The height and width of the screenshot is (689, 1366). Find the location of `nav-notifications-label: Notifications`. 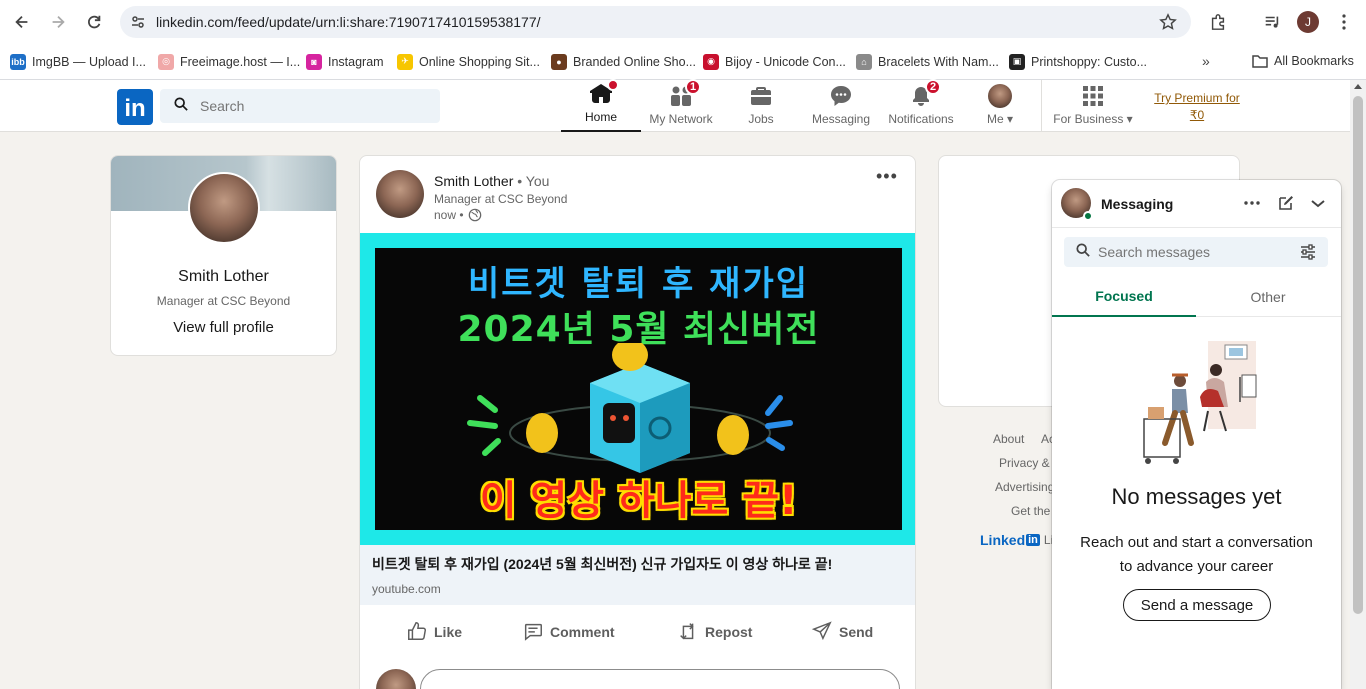

nav-notifications-label: Notifications is located at coordinates (921, 119).